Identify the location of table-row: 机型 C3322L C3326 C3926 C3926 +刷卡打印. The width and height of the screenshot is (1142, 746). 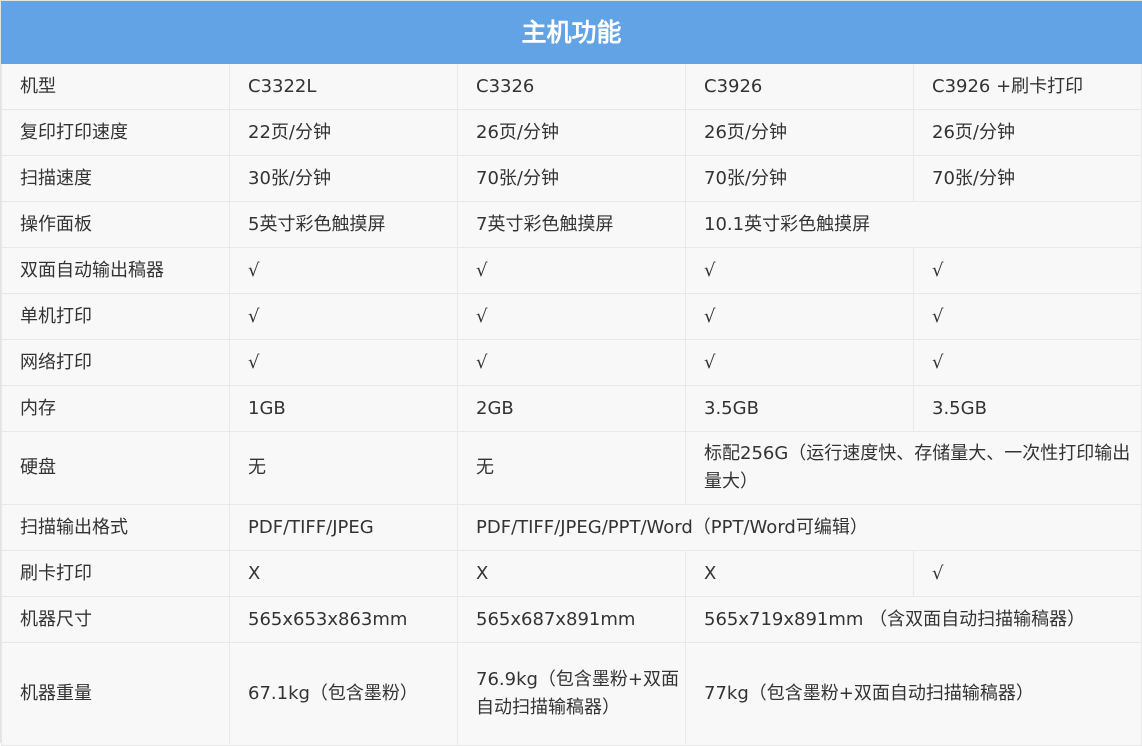
(571, 86).